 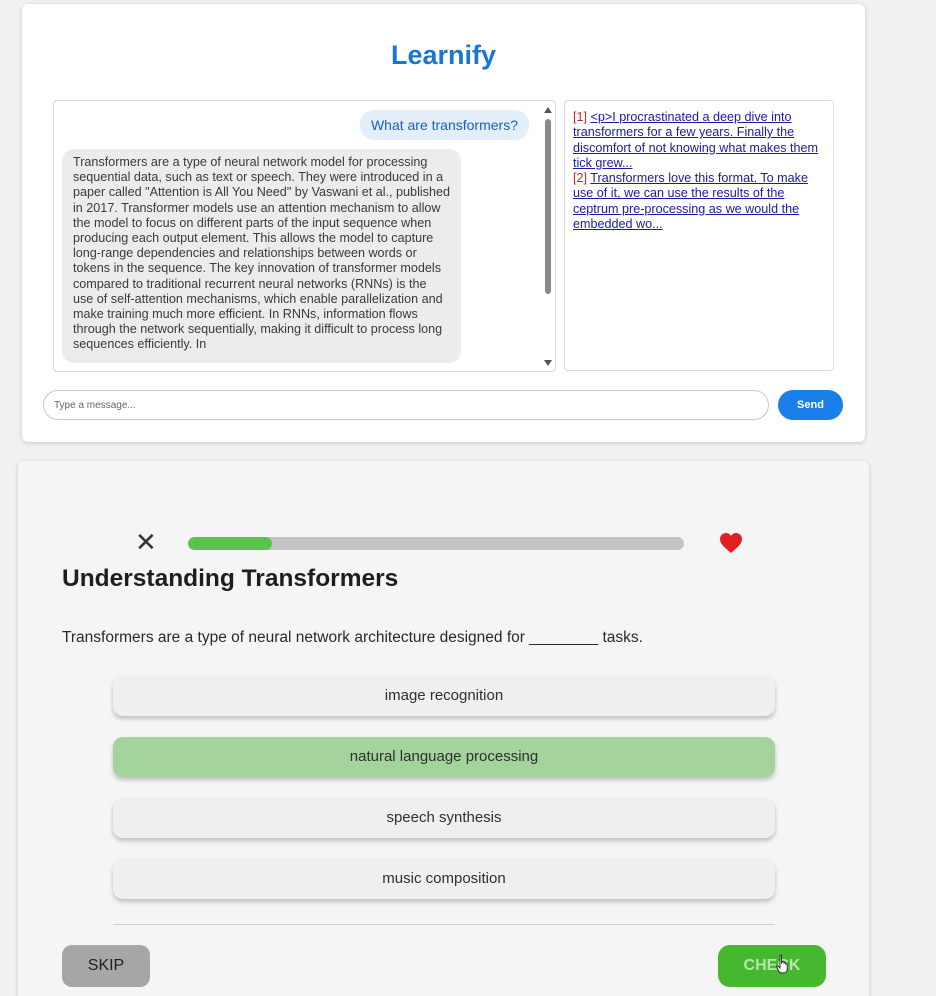 What do you see at coordinates (810, 405) in the screenshot?
I see `send-button: Send` at bounding box center [810, 405].